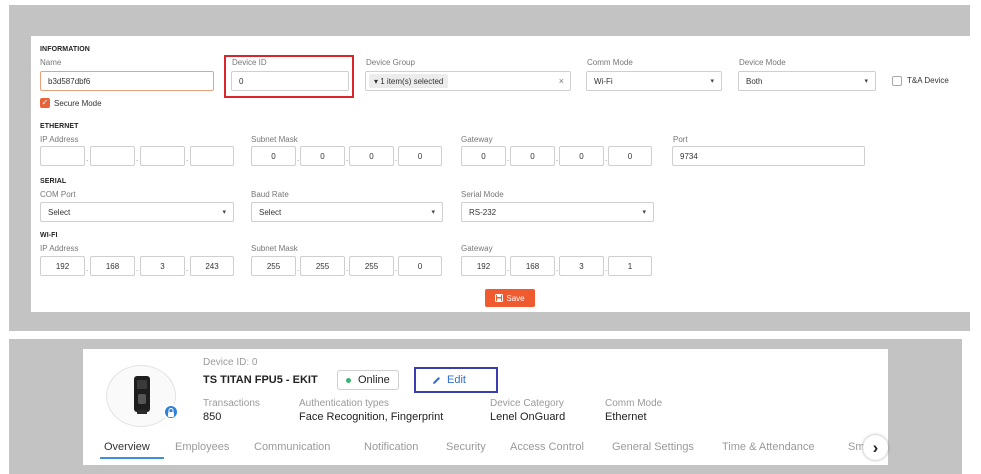 Image resolution: width=981 pixels, height=474 pixels. Describe the element at coordinates (547, 447) in the screenshot. I see `tab-access-control: Access Control` at that location.